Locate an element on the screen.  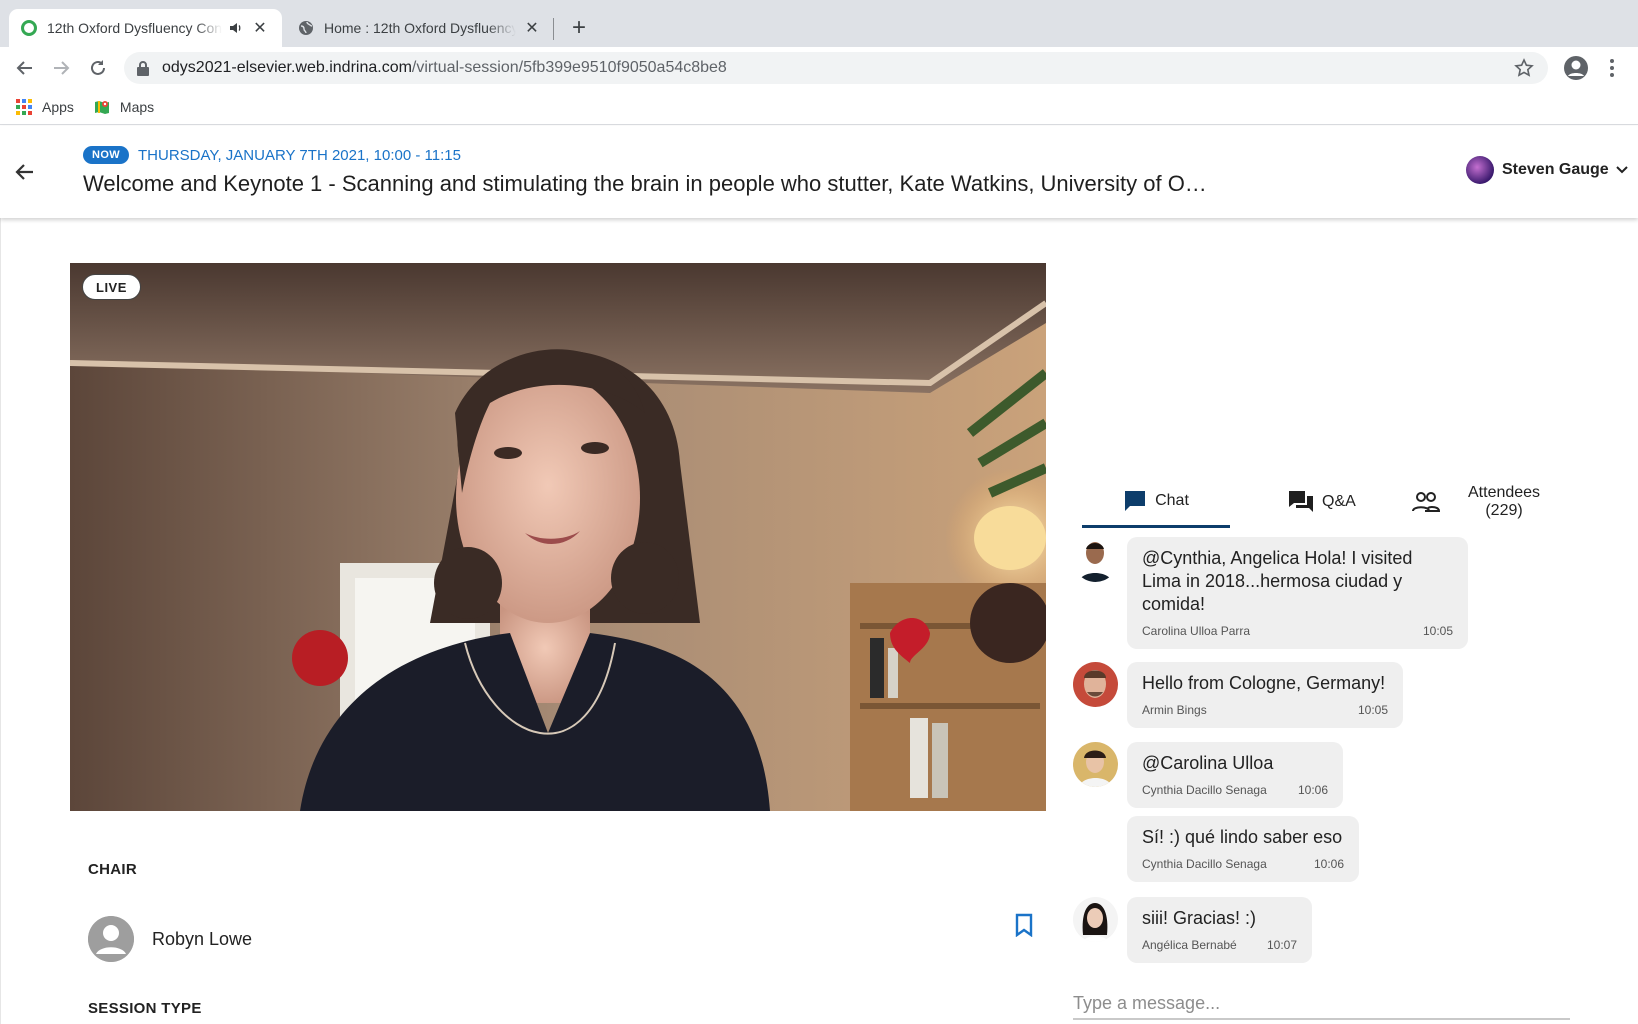
qa-bubbles-icon is located at coordinates (1301, 501).